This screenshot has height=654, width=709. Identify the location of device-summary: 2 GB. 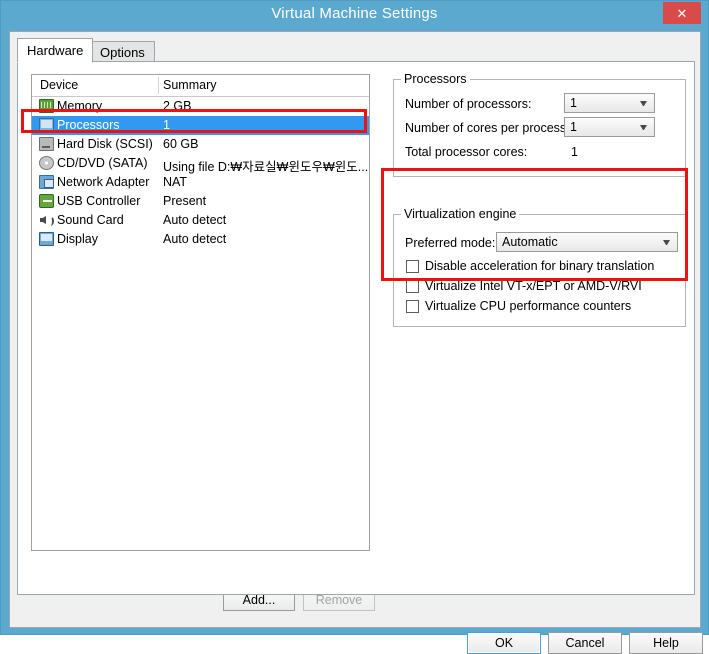
(177, 106).